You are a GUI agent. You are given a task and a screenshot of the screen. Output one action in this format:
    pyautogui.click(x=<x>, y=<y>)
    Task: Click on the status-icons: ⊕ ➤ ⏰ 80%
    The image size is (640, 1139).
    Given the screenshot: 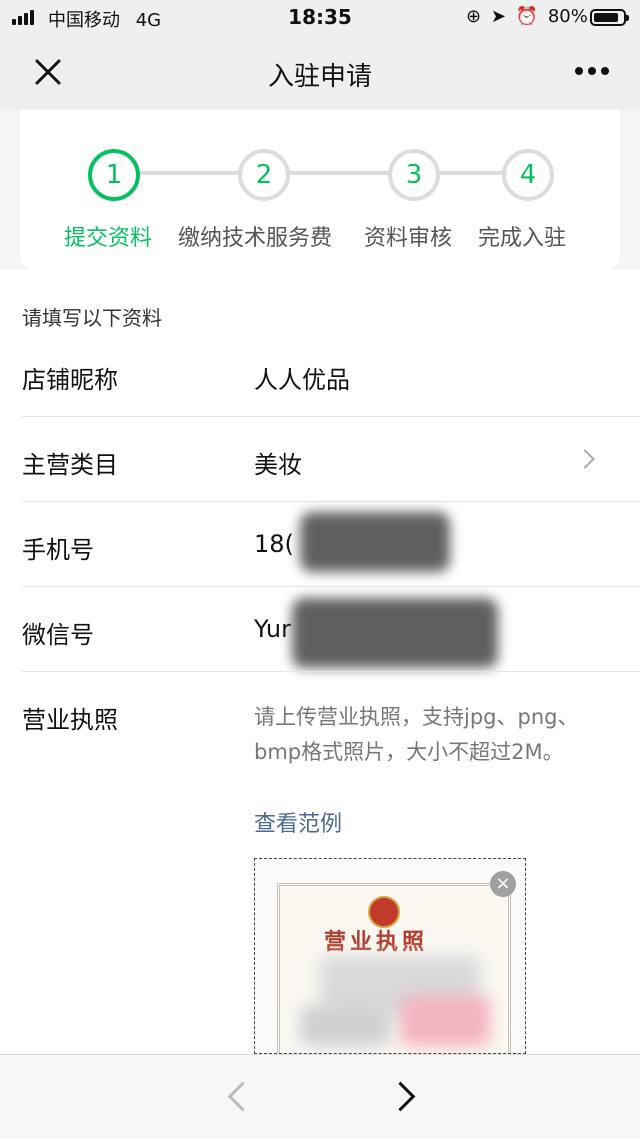 What is the action you would take?
    pyautogui.click(x=527, y=16)
    